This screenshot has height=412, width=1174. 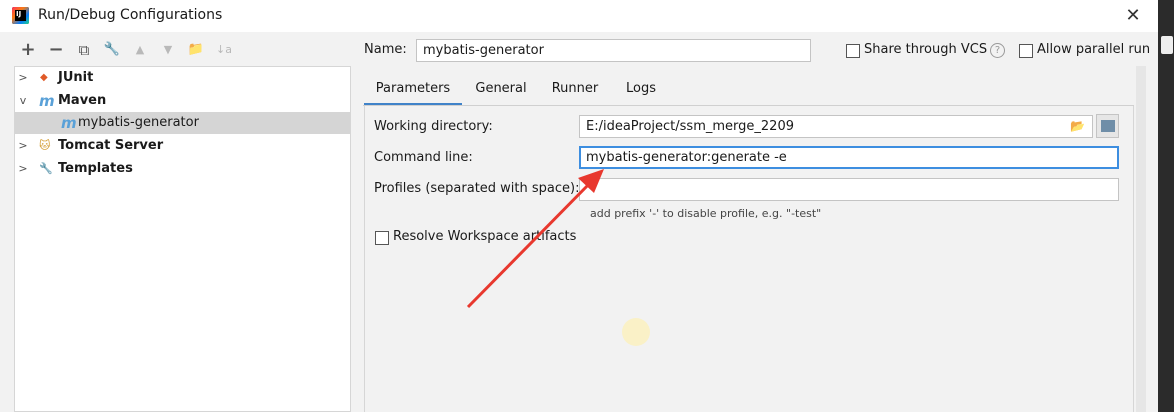 I want to click on background-window-edge, so click(x=1166, y=206).